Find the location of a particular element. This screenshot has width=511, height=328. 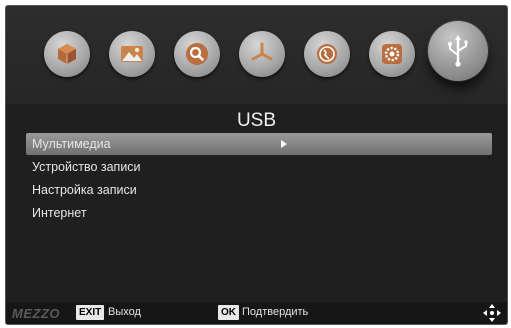

menu-item-label: Интернет is located at coordinates (59, 213).